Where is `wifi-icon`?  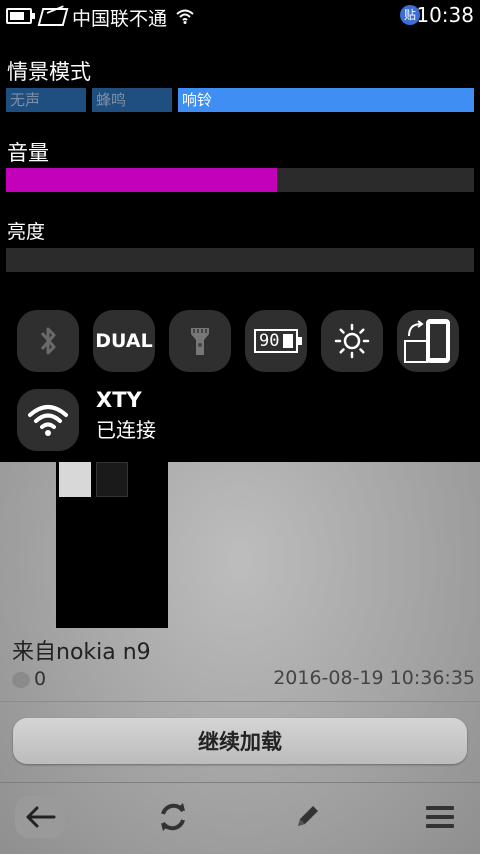 wifi-icon is located at coordinates (48, 420).